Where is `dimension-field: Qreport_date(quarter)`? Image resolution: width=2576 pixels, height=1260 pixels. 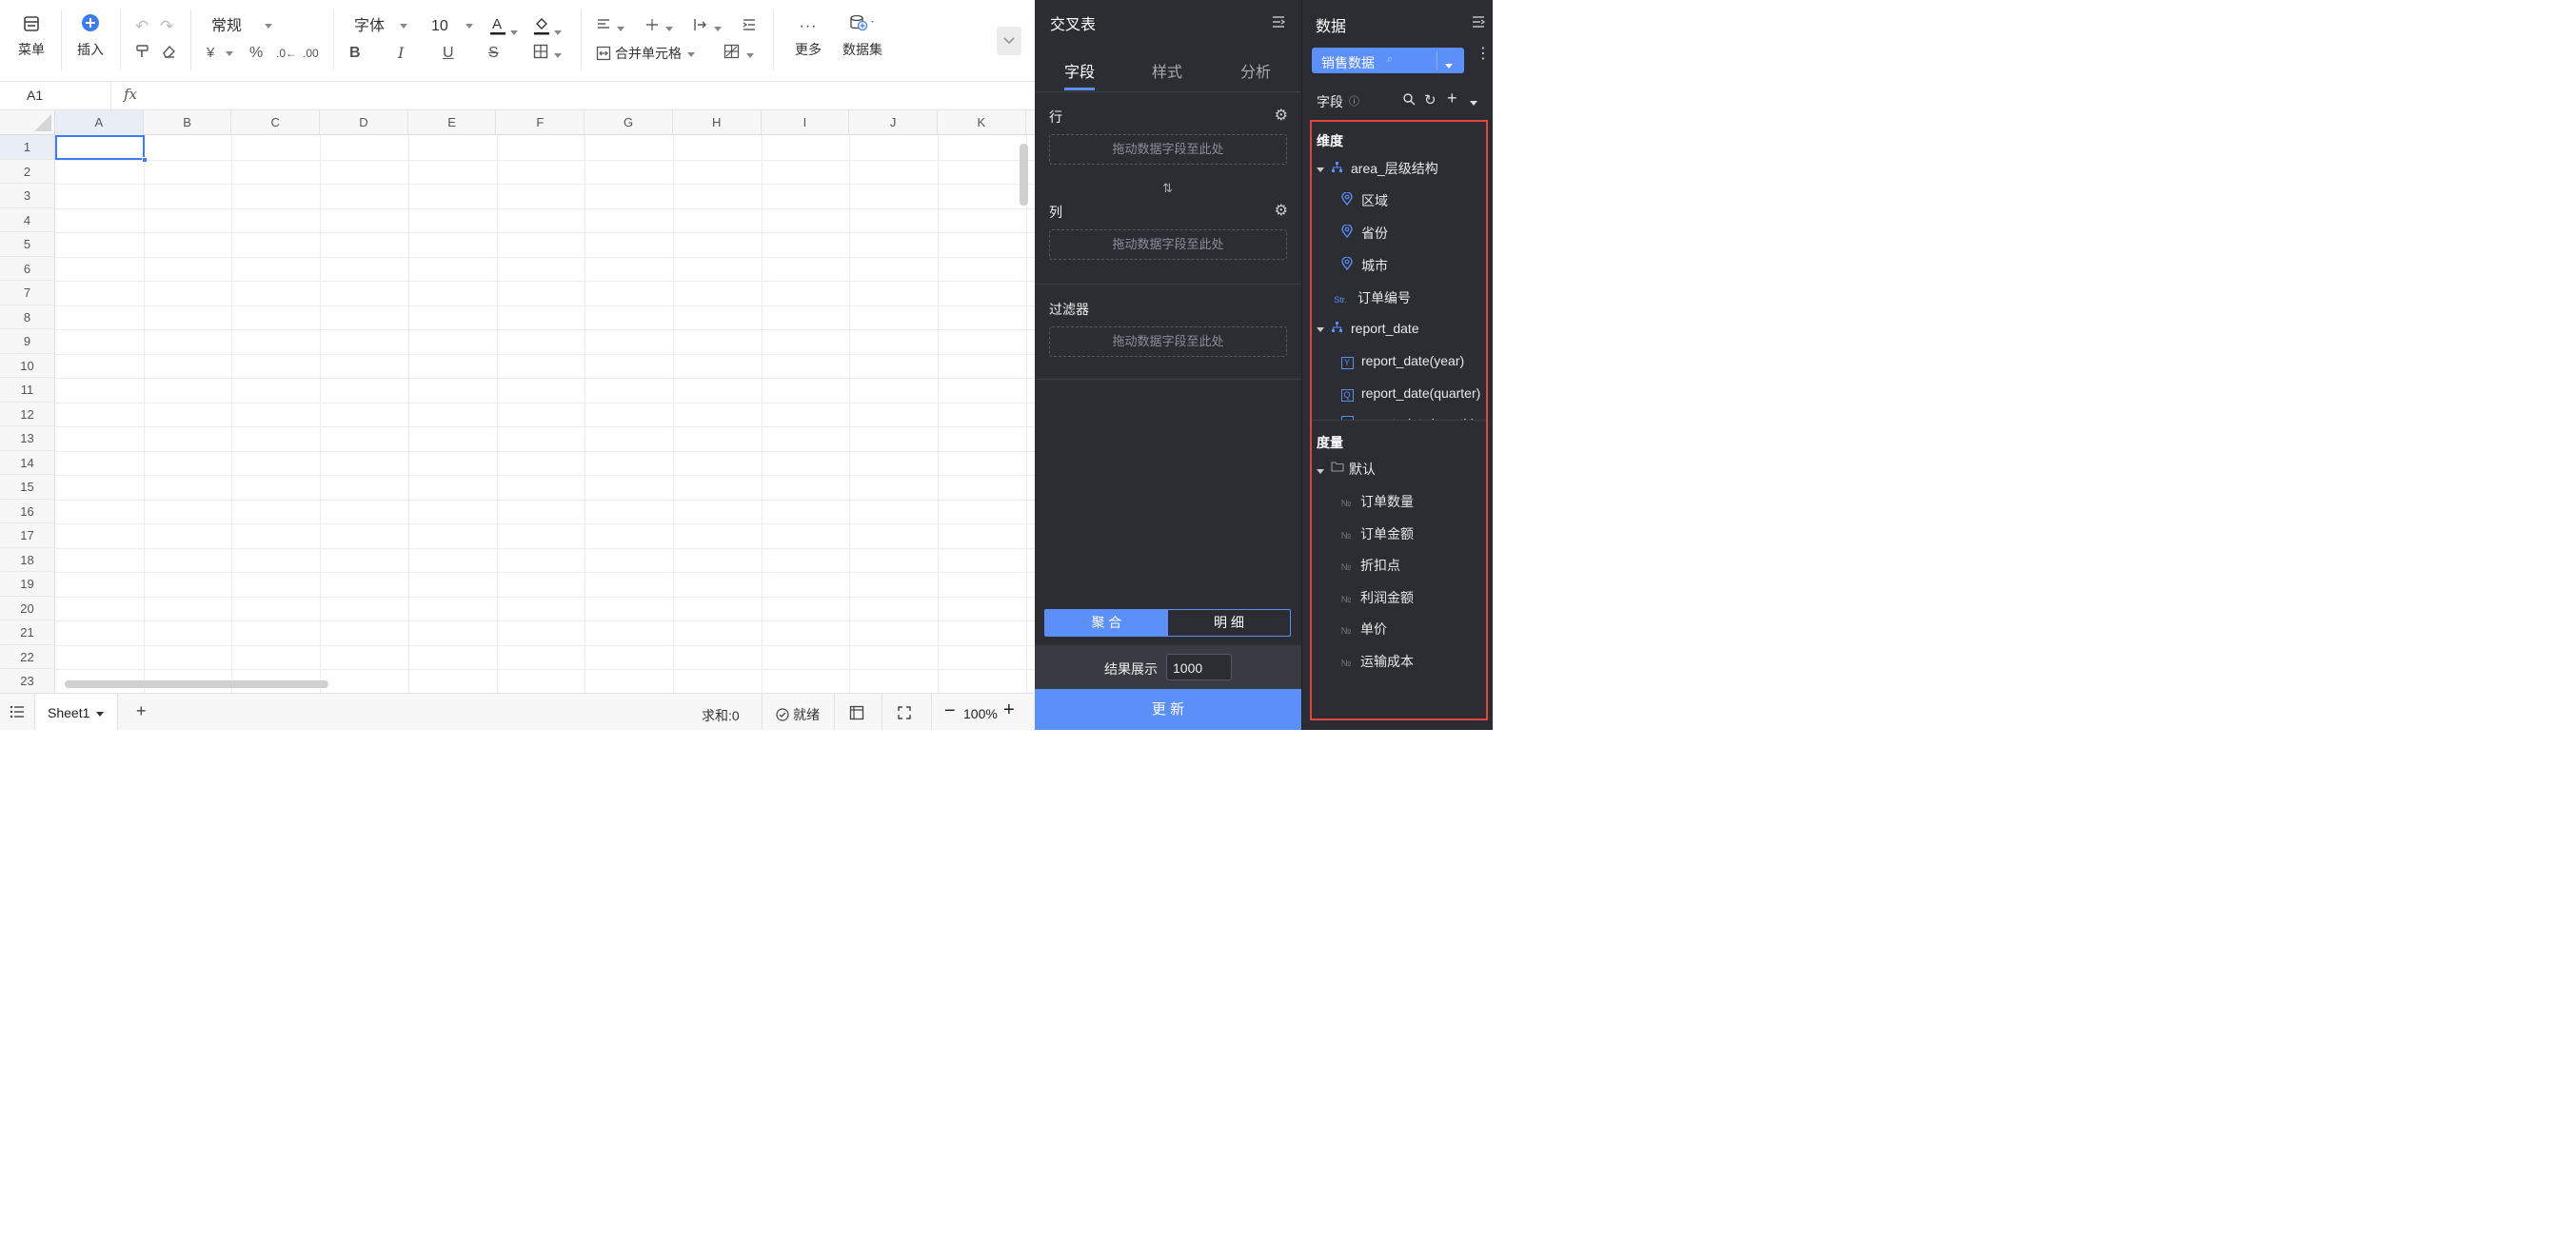
dimension-field: Qreport_date(quarter) is located at coordinates (1410, 393).